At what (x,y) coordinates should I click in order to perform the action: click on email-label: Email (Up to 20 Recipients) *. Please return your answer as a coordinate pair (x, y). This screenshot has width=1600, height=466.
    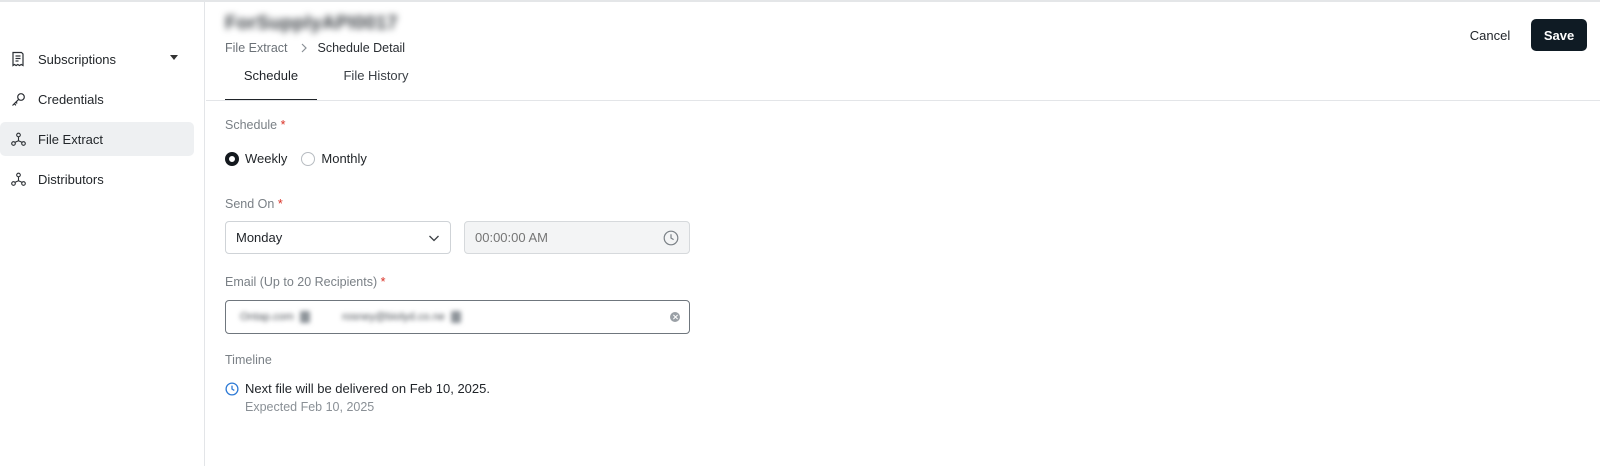
    Looking at the image, I should click on (305, 282).